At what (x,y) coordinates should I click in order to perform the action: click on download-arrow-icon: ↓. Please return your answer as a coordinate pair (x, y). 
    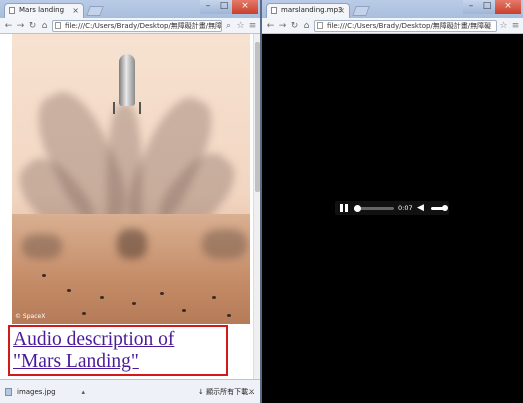
    Looking at the image, I should click on (201, 392).